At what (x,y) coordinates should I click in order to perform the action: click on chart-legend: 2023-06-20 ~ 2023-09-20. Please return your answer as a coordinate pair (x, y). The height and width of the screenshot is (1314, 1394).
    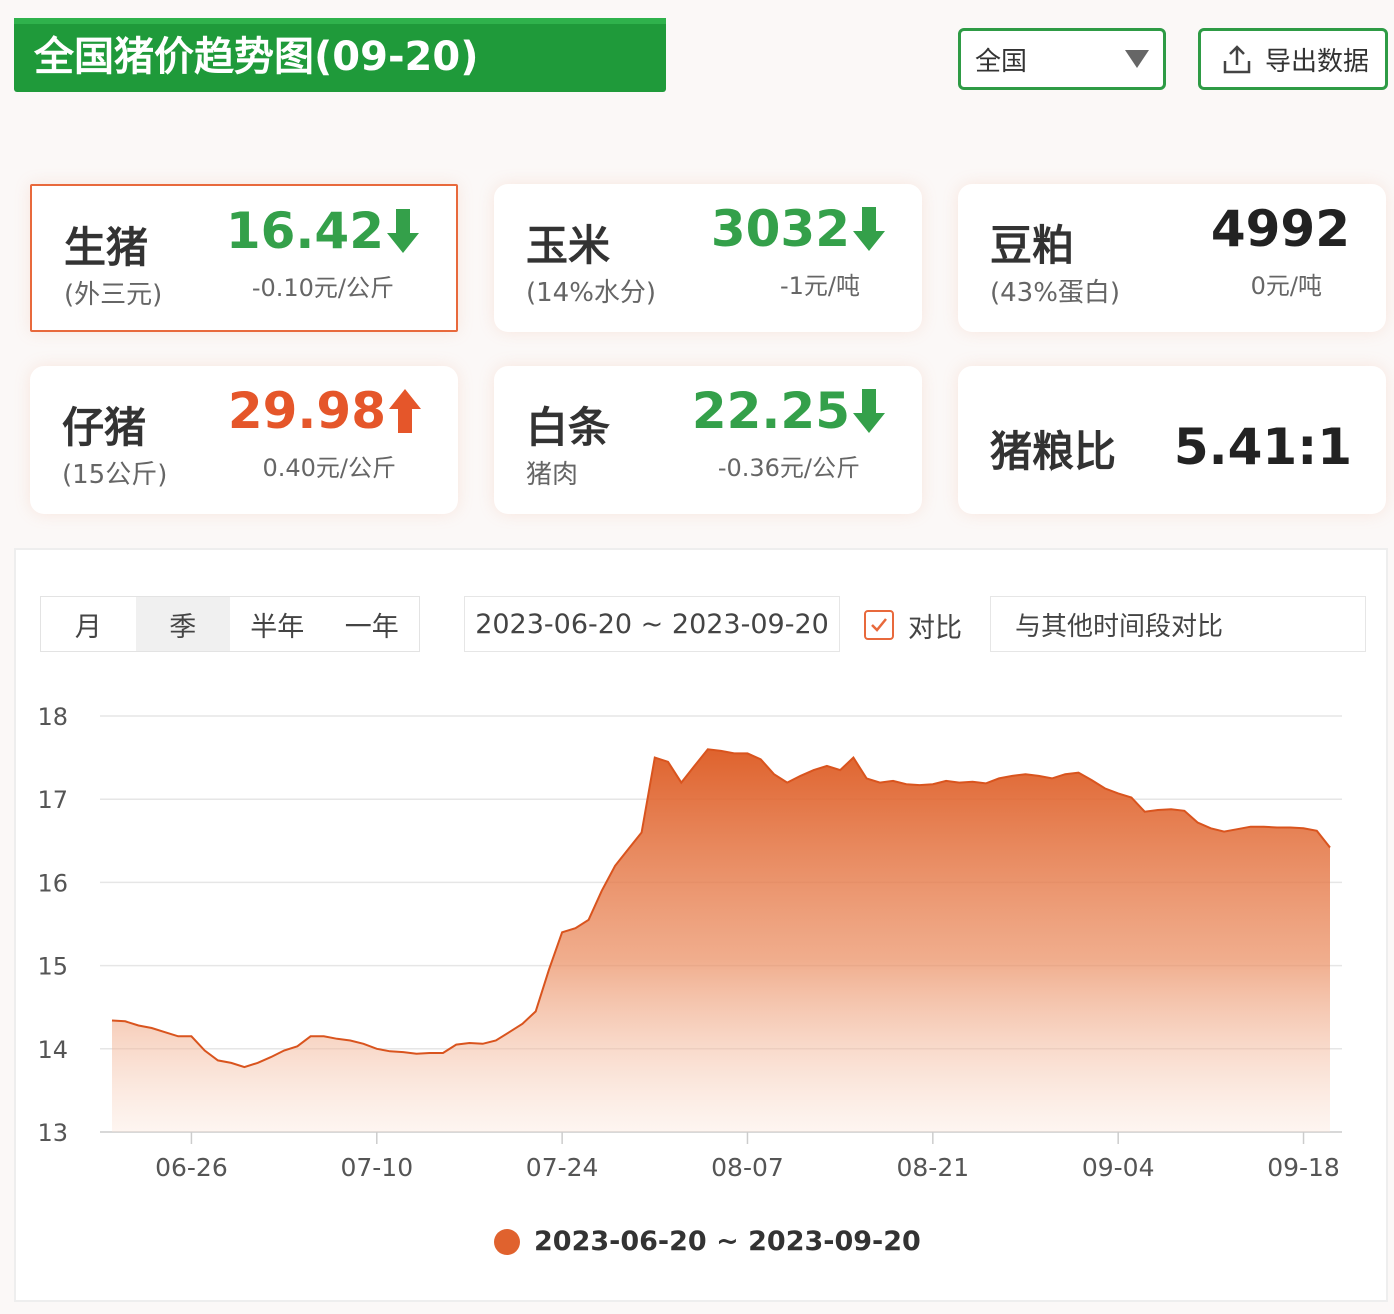
    Looking at the image, I should click on (707, 1241).